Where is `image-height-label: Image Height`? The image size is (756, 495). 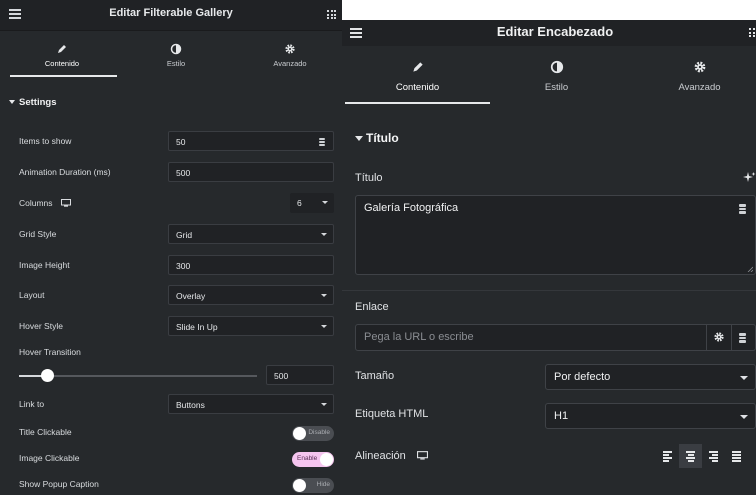 image-height-label: Image Height is located at coordinates (44, 265).